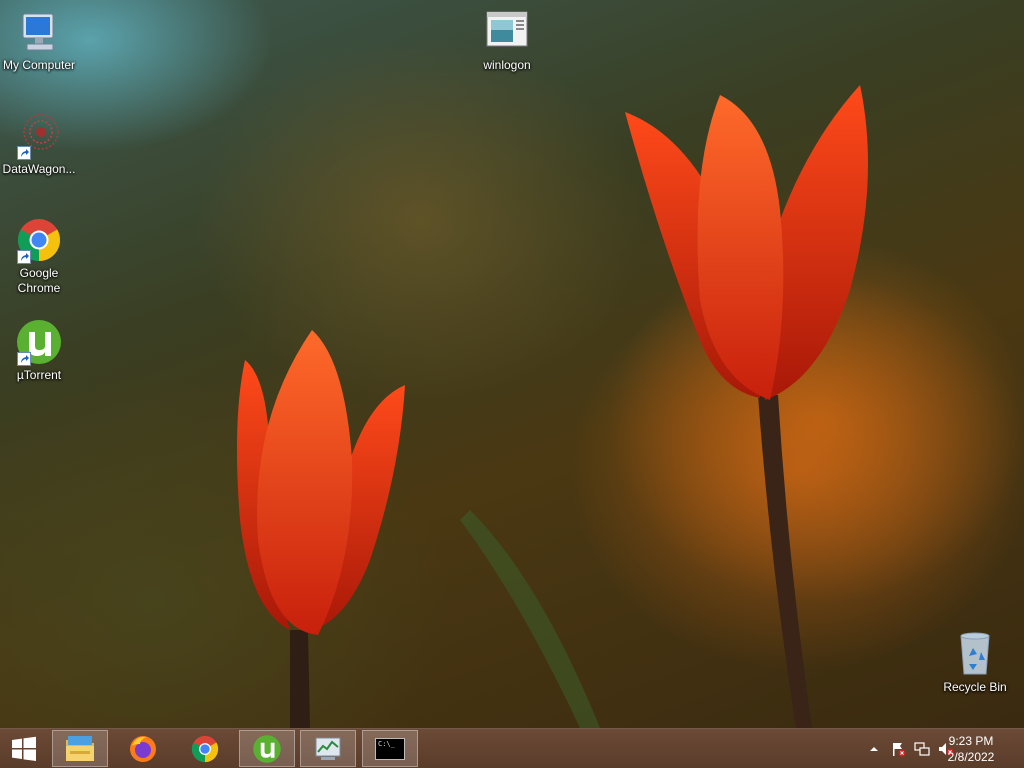 Image resolution: width=1024 pixels, height=768 pixels. I want to click on desktop-icon-winlogon: winlogon, so click(507, 40).